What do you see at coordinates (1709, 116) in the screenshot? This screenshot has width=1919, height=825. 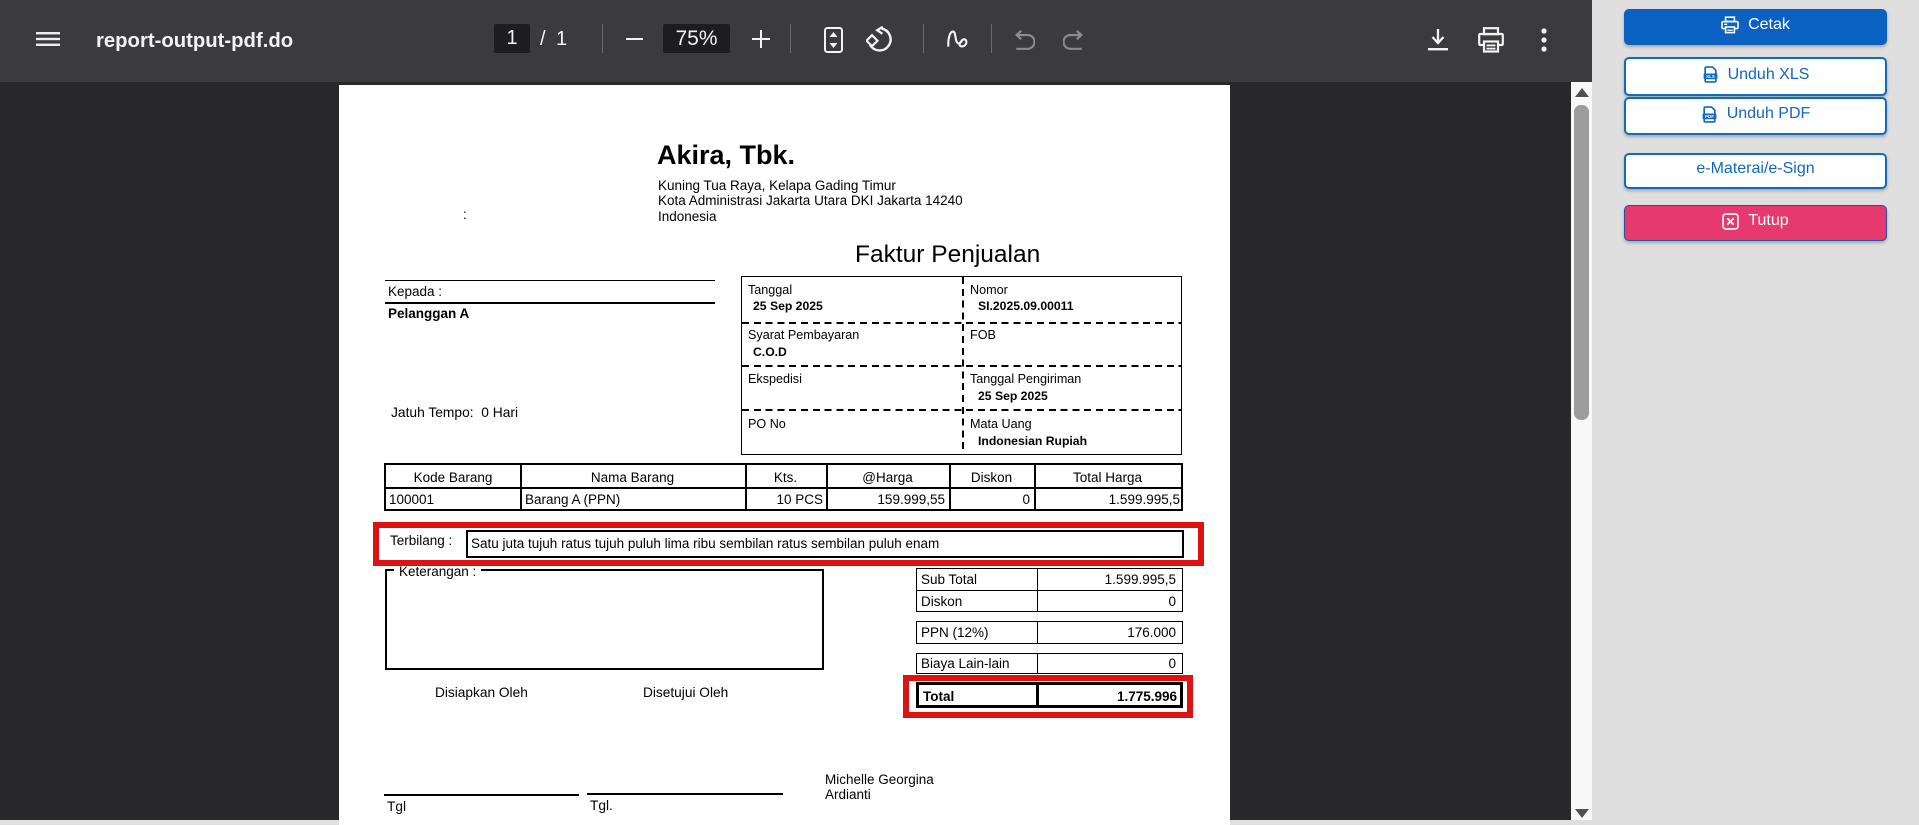 I see `svg-text: PDF` at bounding box center [1709, 116].